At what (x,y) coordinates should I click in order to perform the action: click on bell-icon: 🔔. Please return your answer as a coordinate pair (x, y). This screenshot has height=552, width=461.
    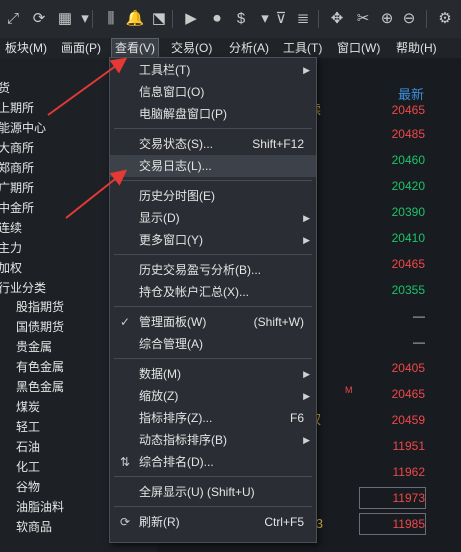
    Looking at the image, I should click on (135, 19).